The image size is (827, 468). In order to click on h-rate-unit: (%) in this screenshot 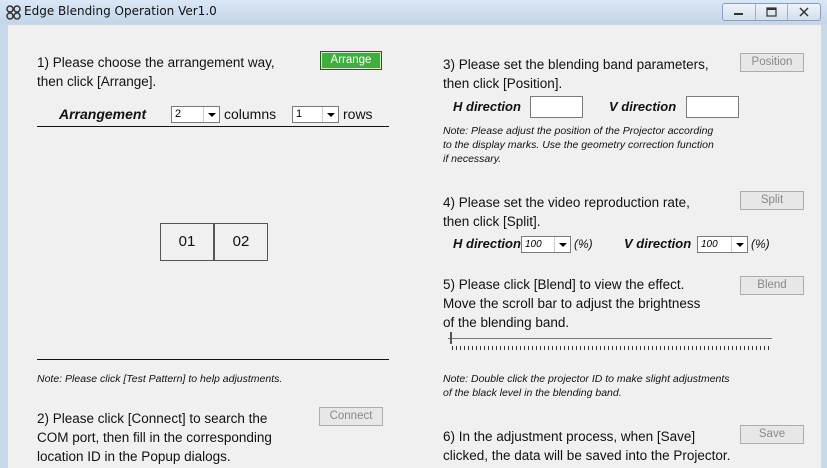, I will do `click(583, 244)`.